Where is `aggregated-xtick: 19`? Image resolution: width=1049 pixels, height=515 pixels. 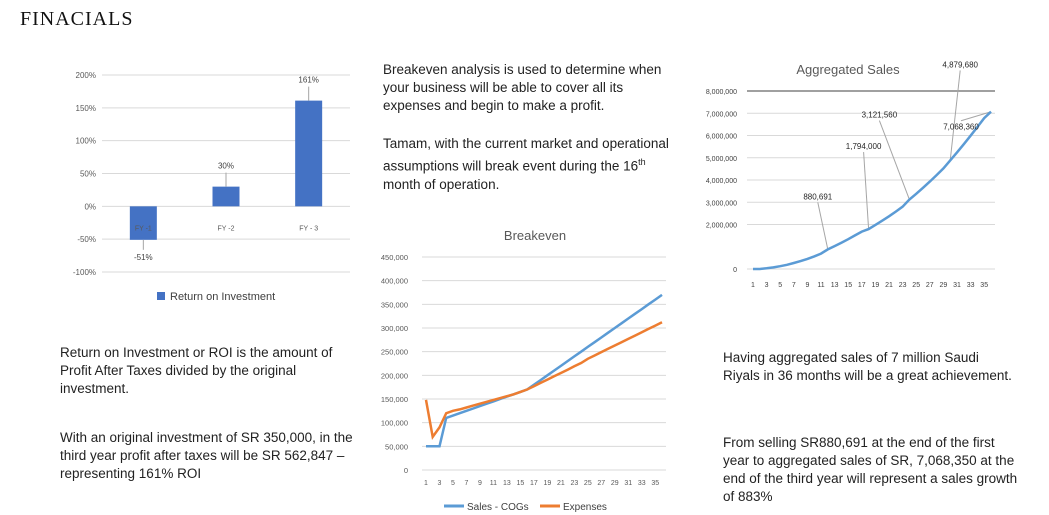 aggregated-xtick: 19 is located at coordinates (876, 285).